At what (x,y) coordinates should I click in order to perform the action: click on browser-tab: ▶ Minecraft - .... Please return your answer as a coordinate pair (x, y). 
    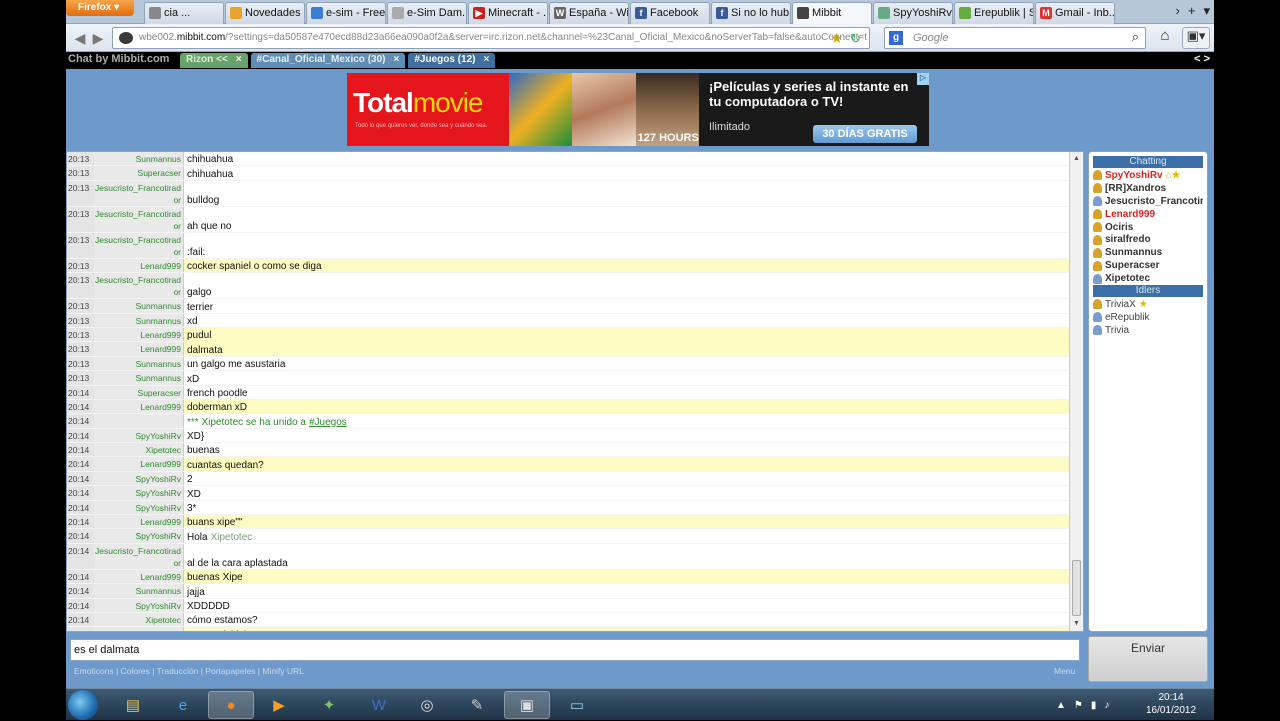
    Looking at the image, I should click on (508, 13).